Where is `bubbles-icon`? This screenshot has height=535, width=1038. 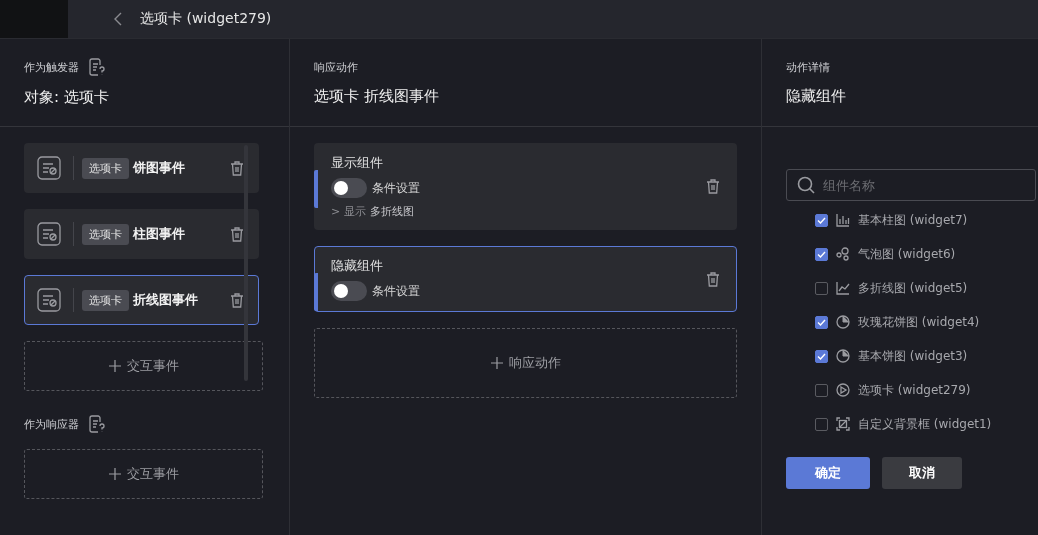
bubbles-icon is located at coordinates (843, 254).